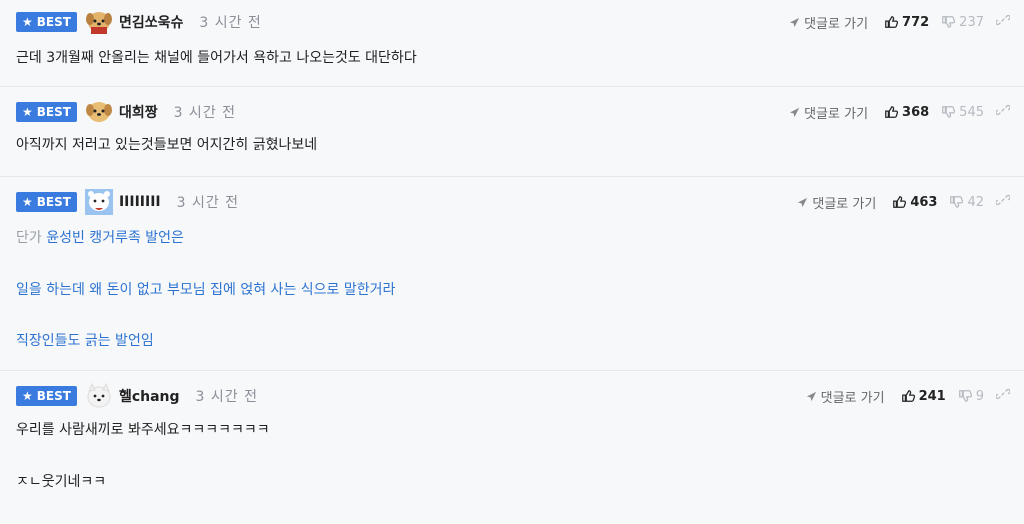  What do you see at coordinates (971, 112) in the screenshot?
I see `dislike-count: 545` at bounding box center [971, 112].